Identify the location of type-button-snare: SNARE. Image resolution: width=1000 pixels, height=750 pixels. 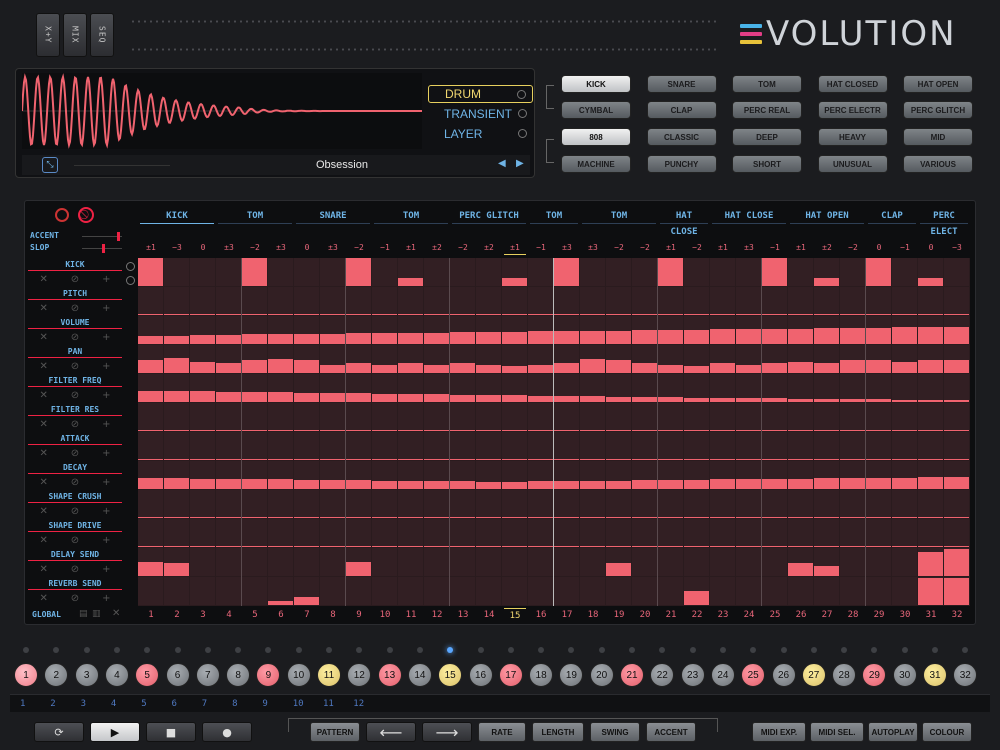
(681, 84).